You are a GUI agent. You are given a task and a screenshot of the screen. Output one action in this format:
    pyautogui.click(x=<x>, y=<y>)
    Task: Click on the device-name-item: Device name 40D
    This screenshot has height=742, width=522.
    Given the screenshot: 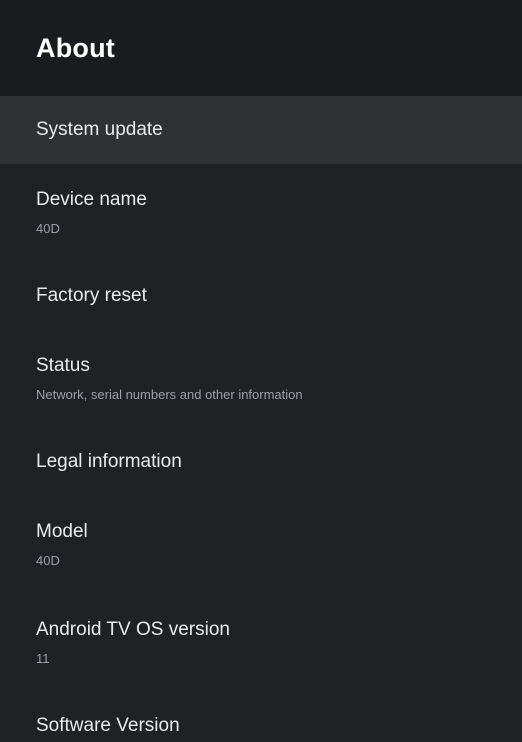 What is the action you would take?
    pyautogui.click(x=261, y=213)
    